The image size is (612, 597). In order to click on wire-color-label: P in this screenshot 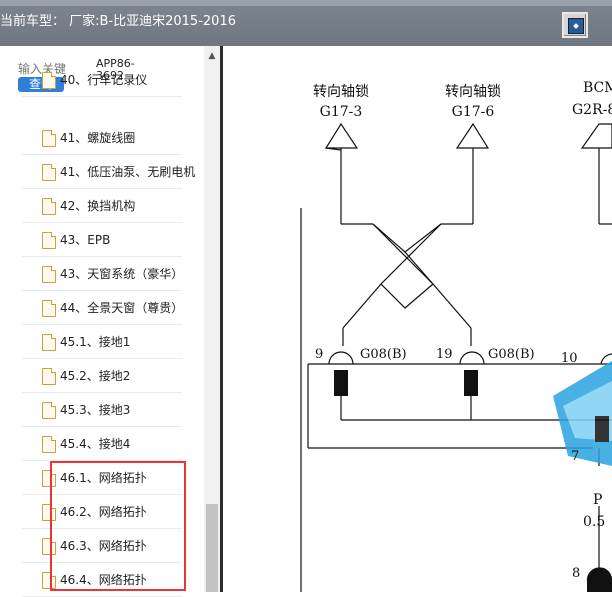, I will do `click(597, 500)`.